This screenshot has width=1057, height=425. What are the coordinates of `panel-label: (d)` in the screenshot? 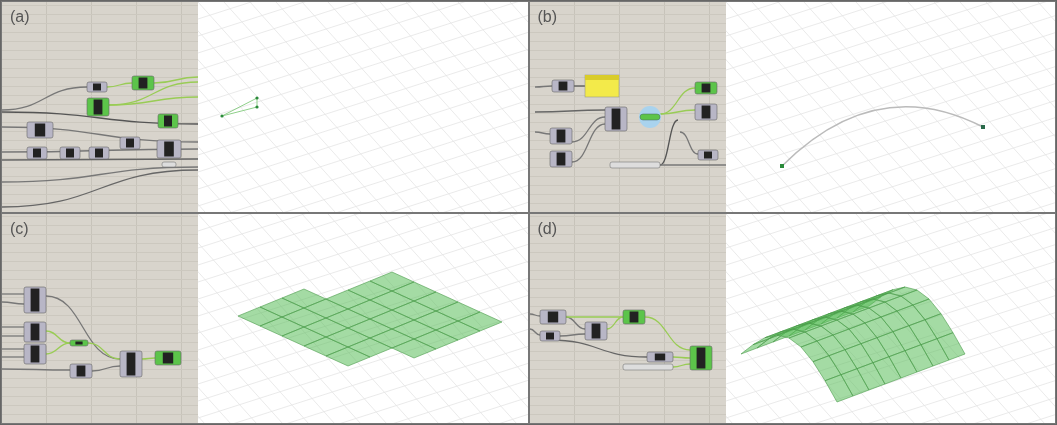 It's located at (547, 228).